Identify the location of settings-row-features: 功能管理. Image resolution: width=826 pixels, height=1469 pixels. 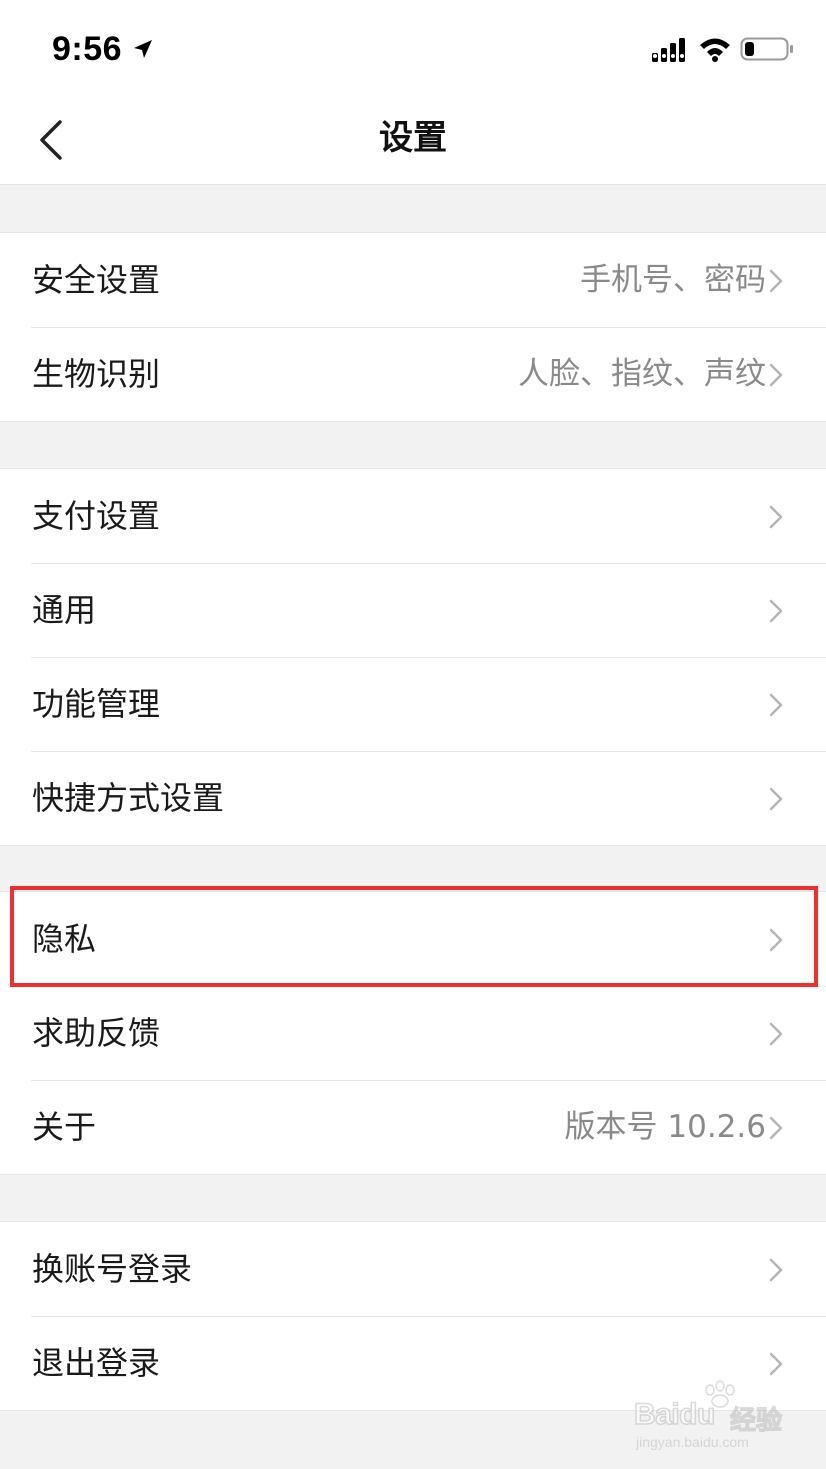
(413, 704).